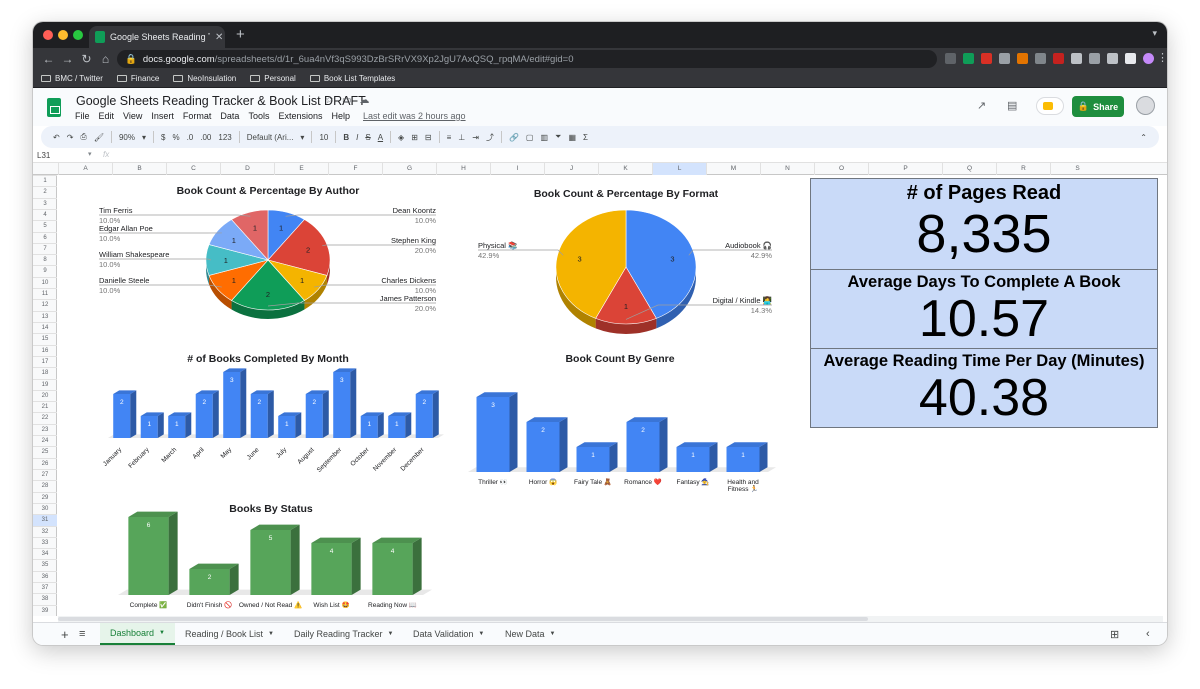 The width and height of the screenshot is (1200, 689). What do you see at coordinates (45, 497) in the screenshot?
I see `row-header: 29` at bounding box center [45, 497].